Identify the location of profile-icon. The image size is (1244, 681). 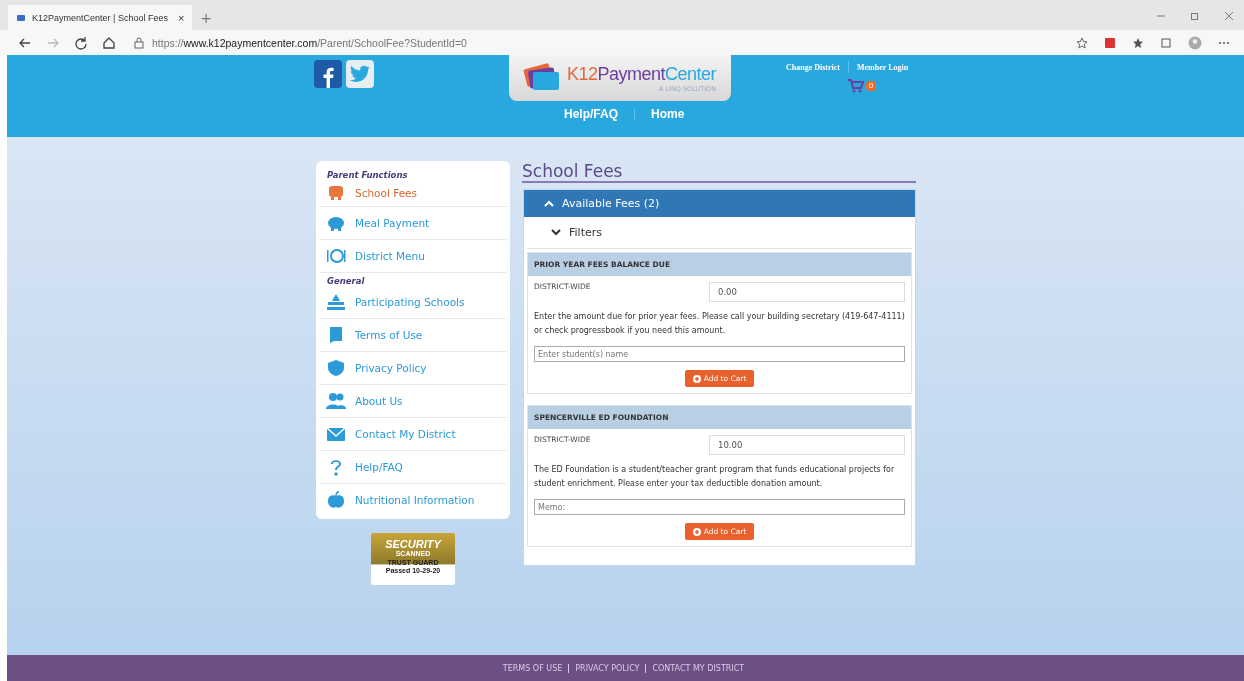
(1195, 42).